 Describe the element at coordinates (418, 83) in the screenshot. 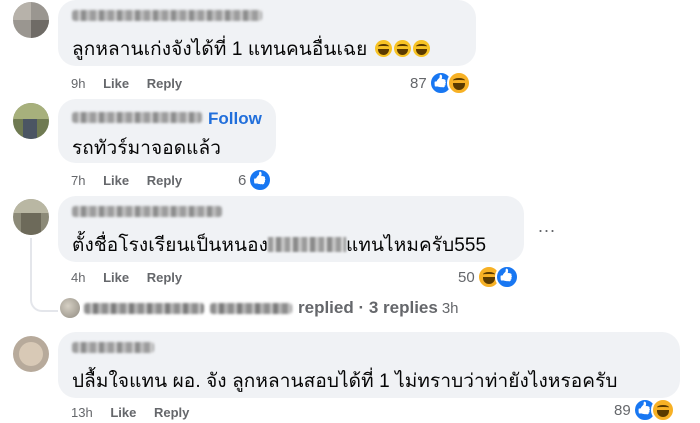

I see `reaction-count: 87` at that location.